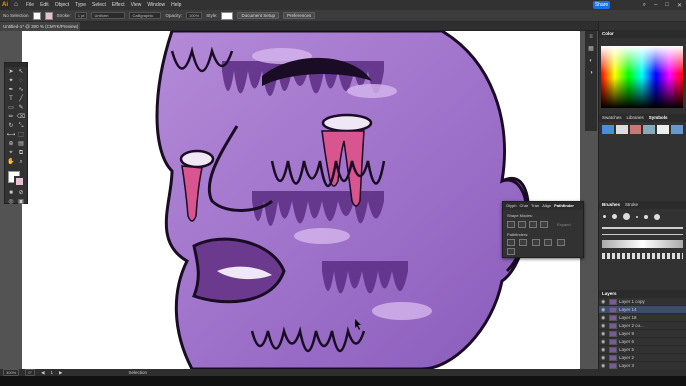 Image resolution: width=686 pixels, height=386 pixels. What do you see at coordinates (535, 206) in the screenshot?
I see `tab-transform: Tran` at bounding box center [535, 206].